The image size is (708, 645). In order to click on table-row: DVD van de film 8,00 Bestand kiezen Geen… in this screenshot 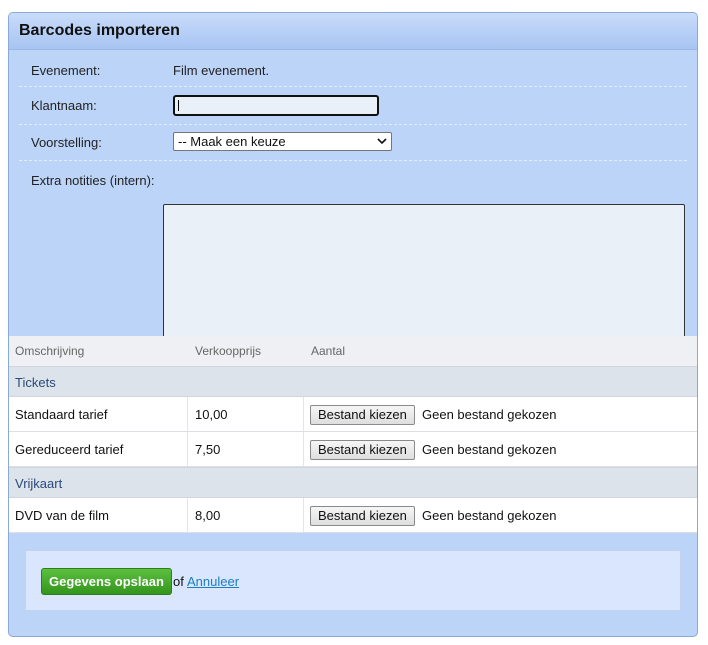, I will do `click(353, 515)`.